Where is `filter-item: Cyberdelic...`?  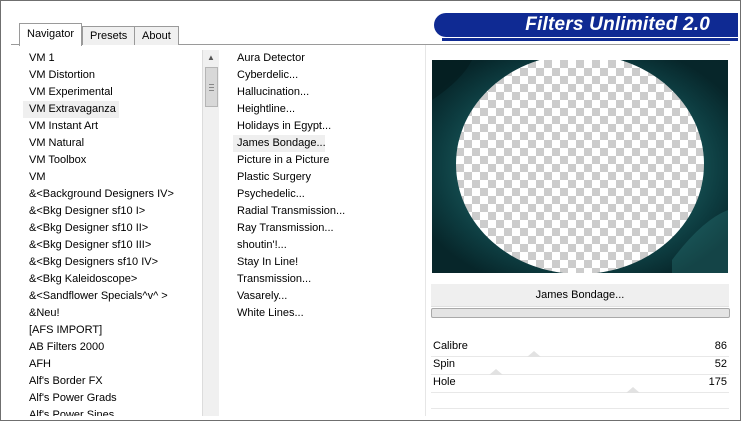 filter-item: Cyberdelic... is located at coordinates (328, 75).